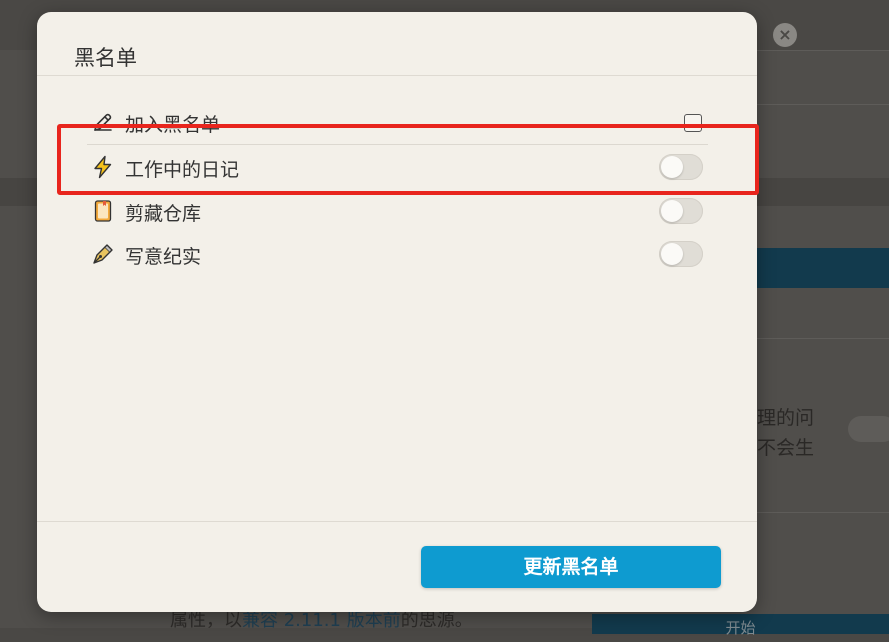  Describe the element at coordinates (399, 254) in the screenshot. I see `notebook-row-writing-notes: 写意纪实` at that location.